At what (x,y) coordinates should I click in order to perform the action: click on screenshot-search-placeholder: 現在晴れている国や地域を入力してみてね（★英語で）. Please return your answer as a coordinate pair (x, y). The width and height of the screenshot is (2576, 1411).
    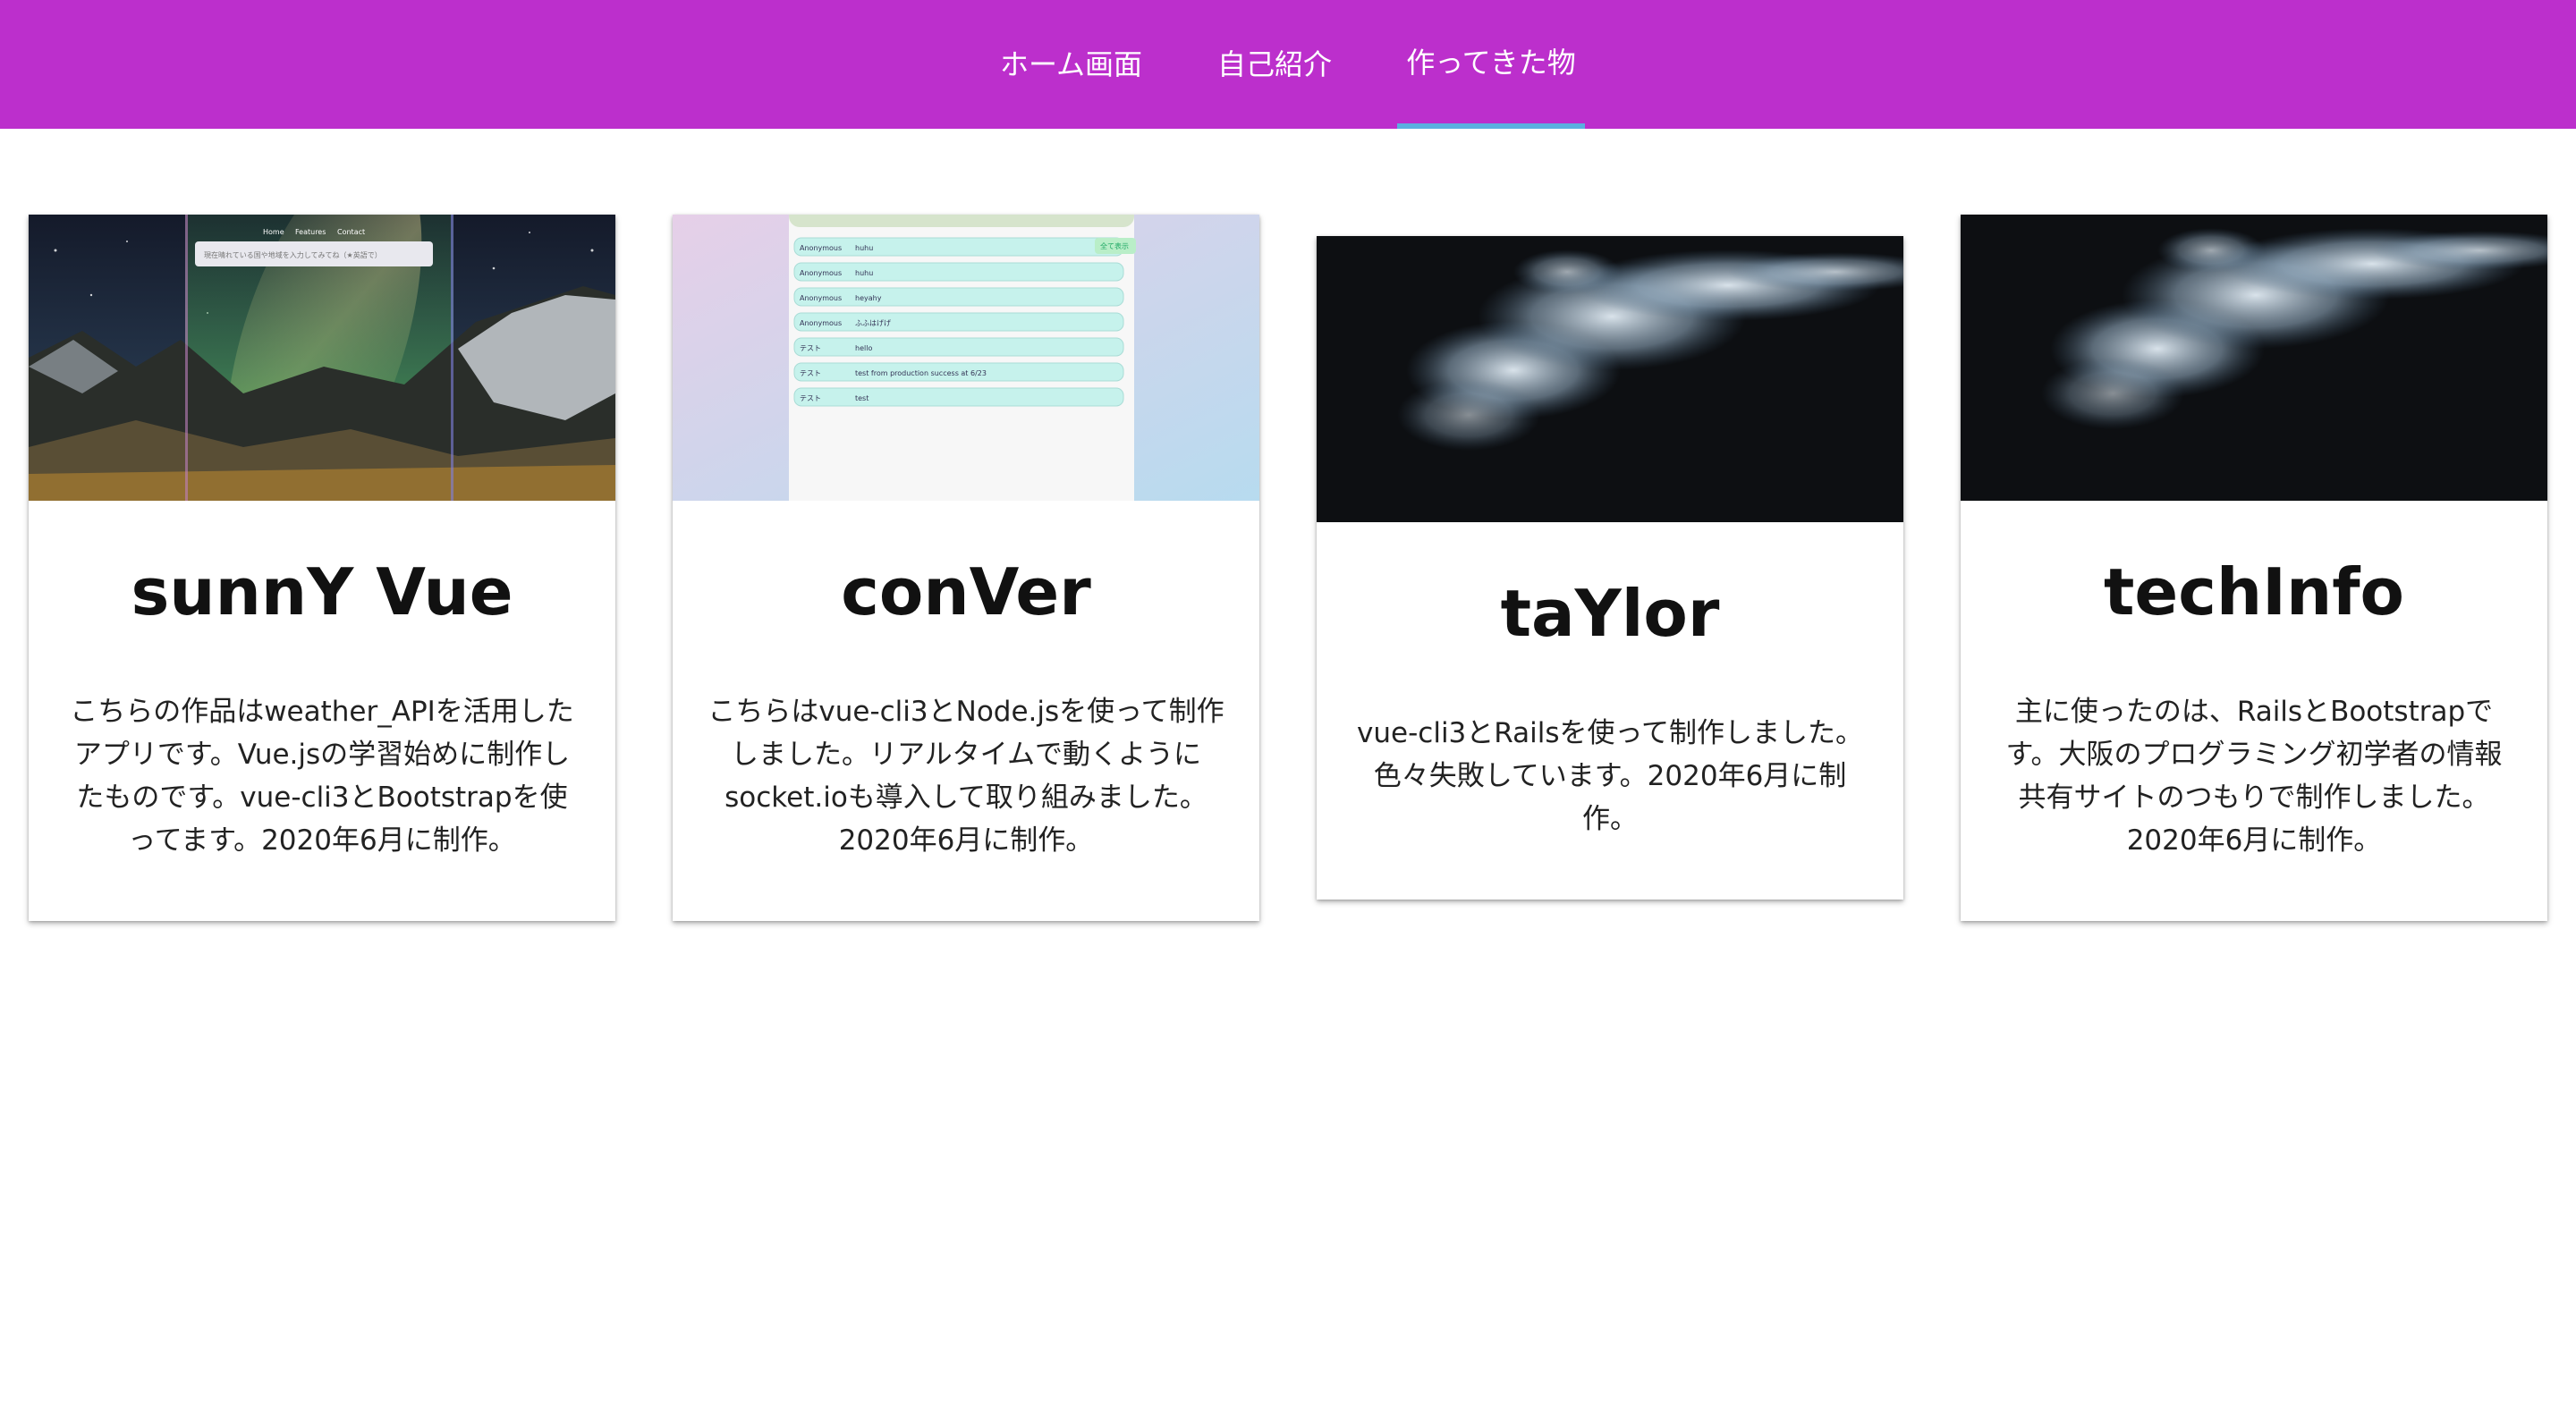
    Looking at the image, I should click on (293, 254).